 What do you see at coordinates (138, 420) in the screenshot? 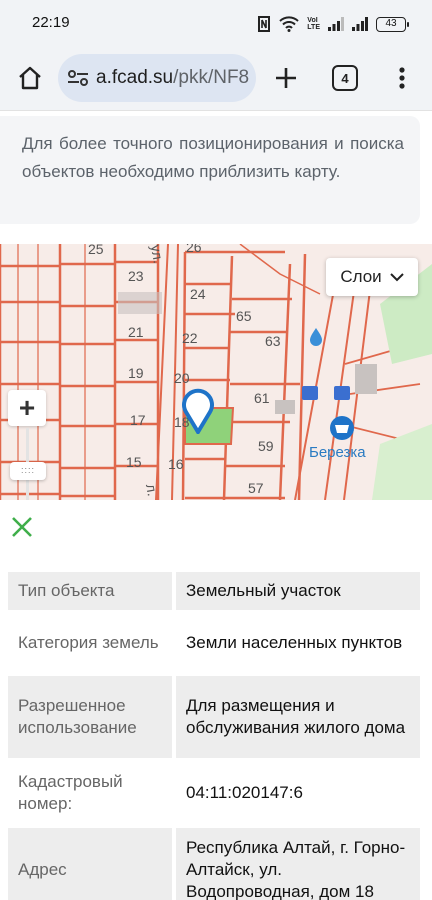
I see `parcel-17: 17` at bounding box center [138, 420].